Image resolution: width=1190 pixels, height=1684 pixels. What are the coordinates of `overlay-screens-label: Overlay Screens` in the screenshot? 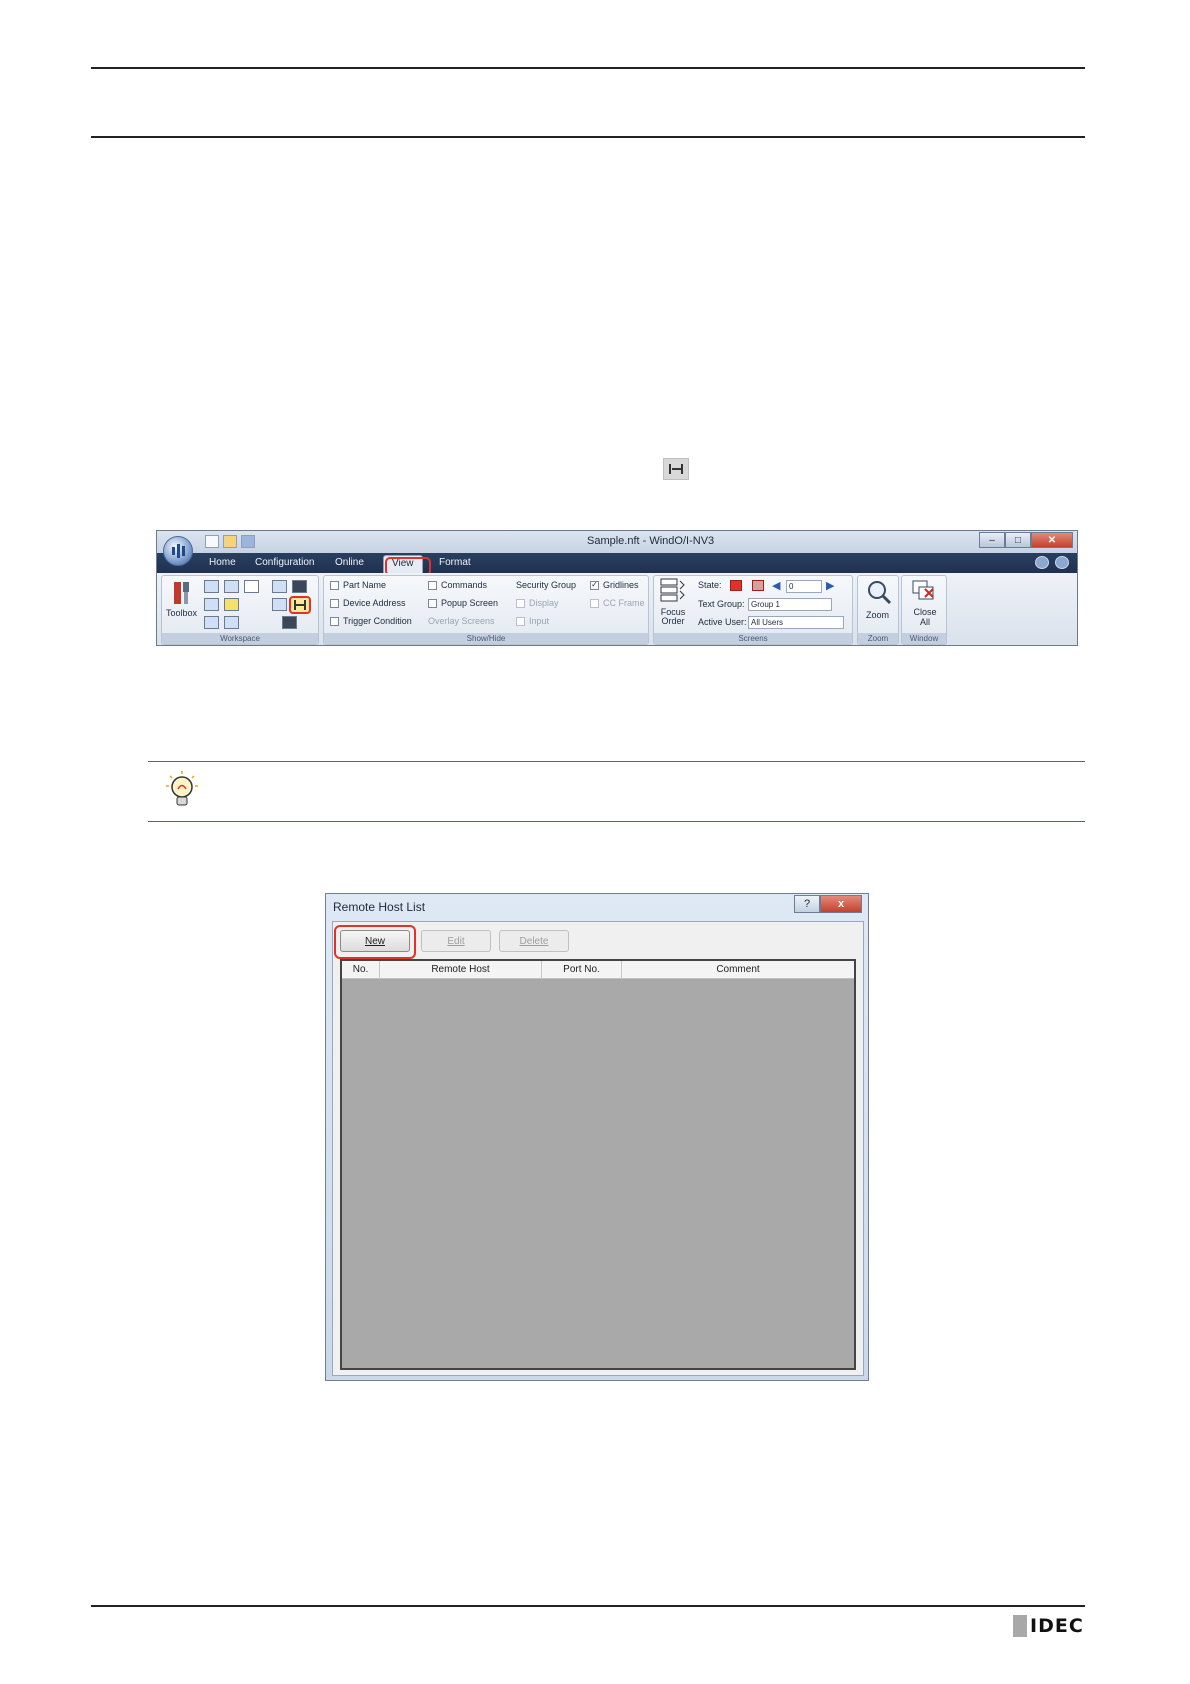 It's located at (461, 621).